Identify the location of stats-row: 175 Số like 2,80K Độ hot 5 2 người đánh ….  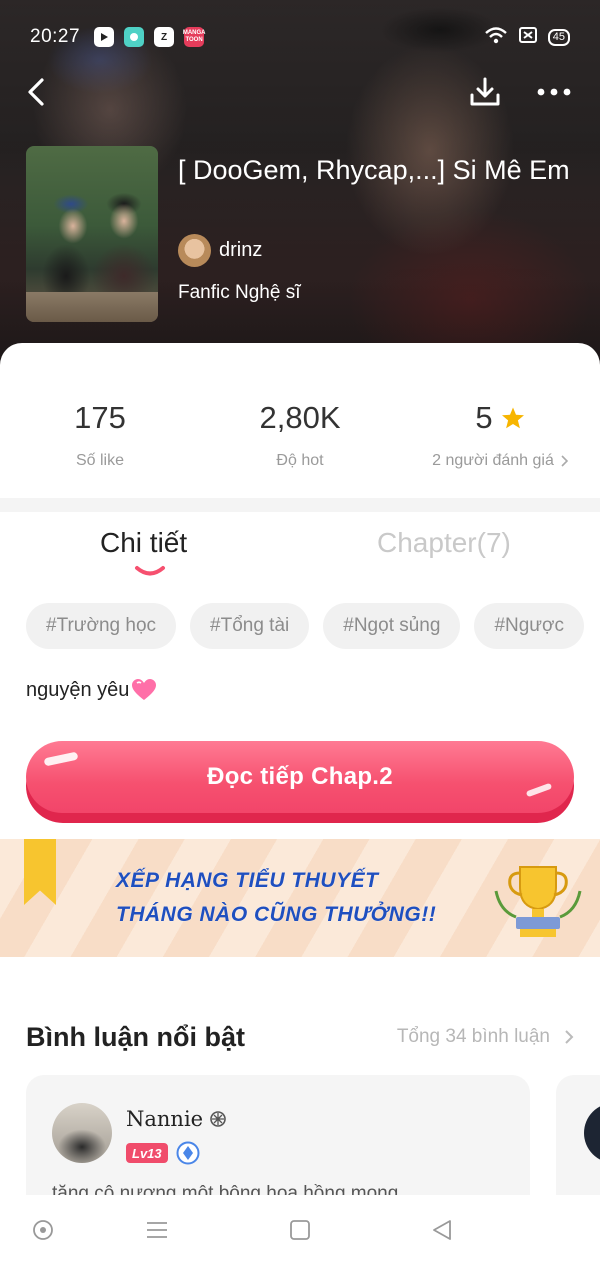
(300, 443).